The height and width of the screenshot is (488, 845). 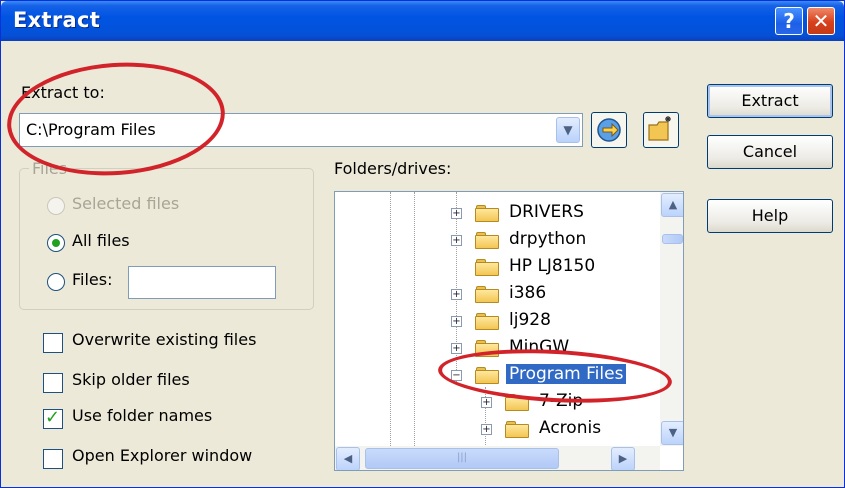 What do you see at coordinates (101, 240) in the screenshot?
I see `all-files-label: All files` at bounding box center [101, 240].